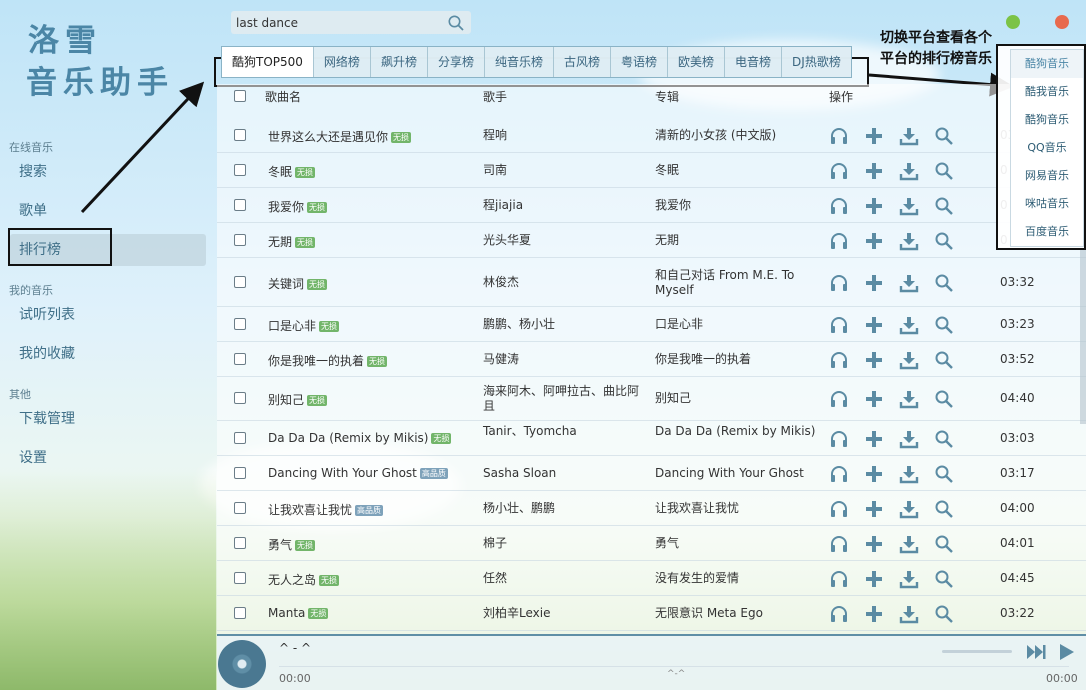 Image resolution: width=1086 pixels, height=690 pixels. Describe the element at coordinates (651, 324) in the screenshot. I see `table-row: 口是心非 无损 鹏鹏、杨小壮 口是心非 03:23` at that location.